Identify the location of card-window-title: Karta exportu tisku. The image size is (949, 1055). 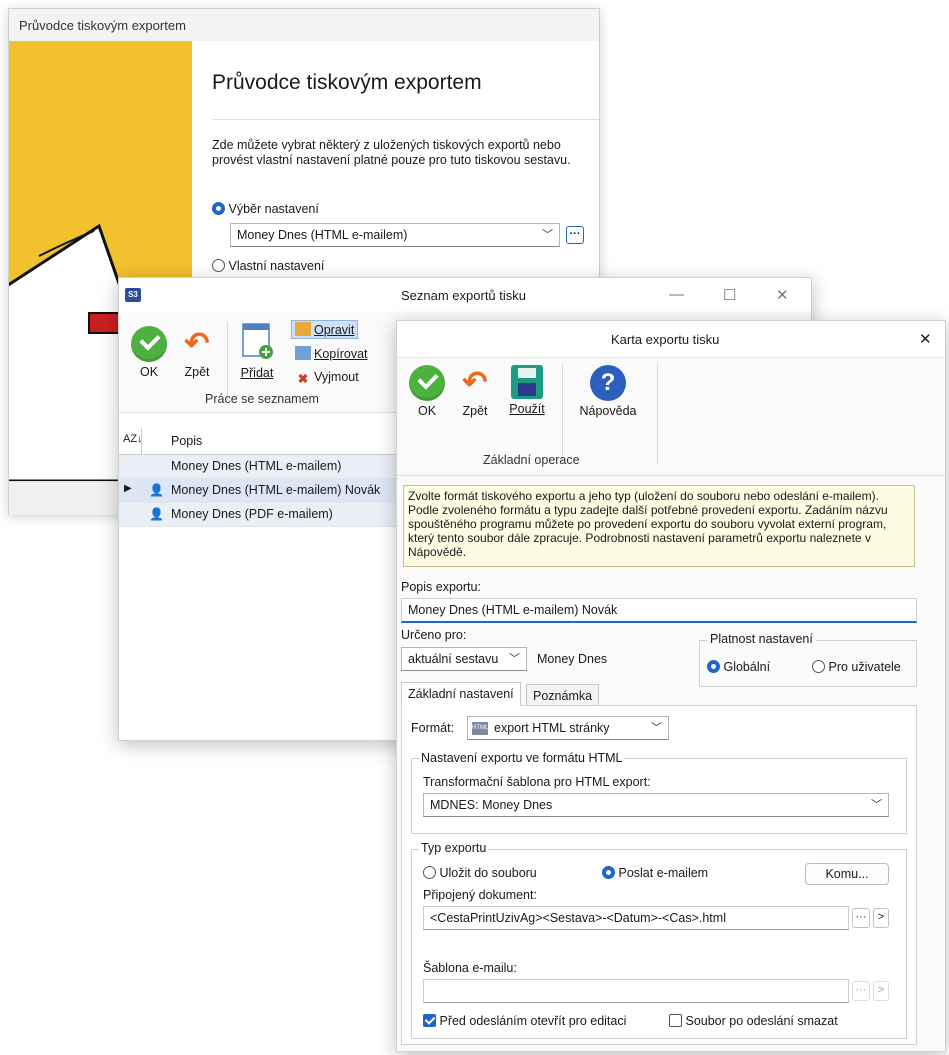
(665, 339).